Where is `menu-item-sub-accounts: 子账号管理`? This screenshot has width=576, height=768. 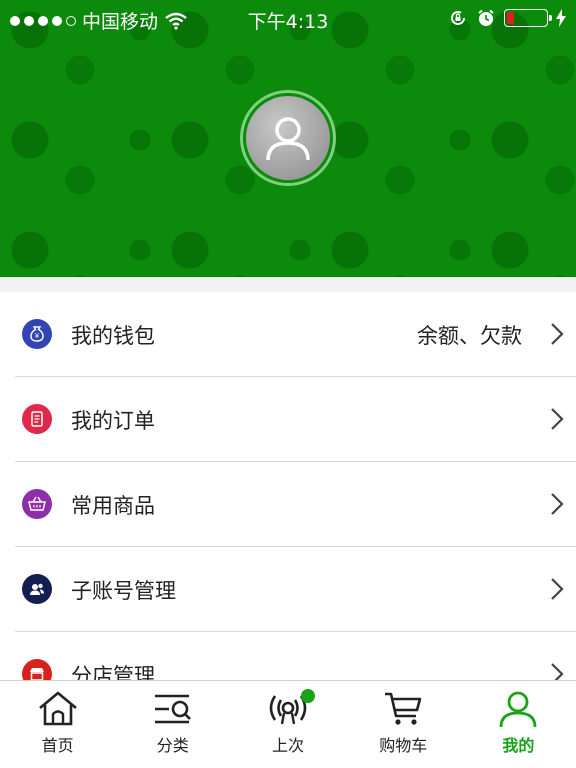 menu-item-sub-accounts: 子账号管理 is located at coordinates (288, 589).